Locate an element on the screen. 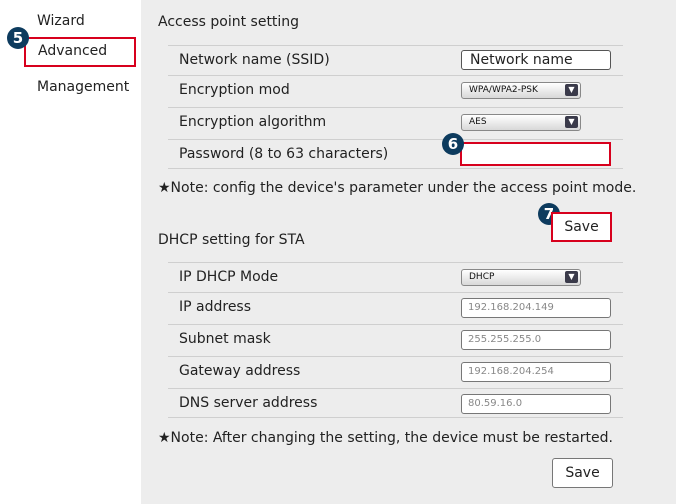  encryption-mode-select: WPA/WPA2-PSK ▼ is located at coordinates (521, 90).